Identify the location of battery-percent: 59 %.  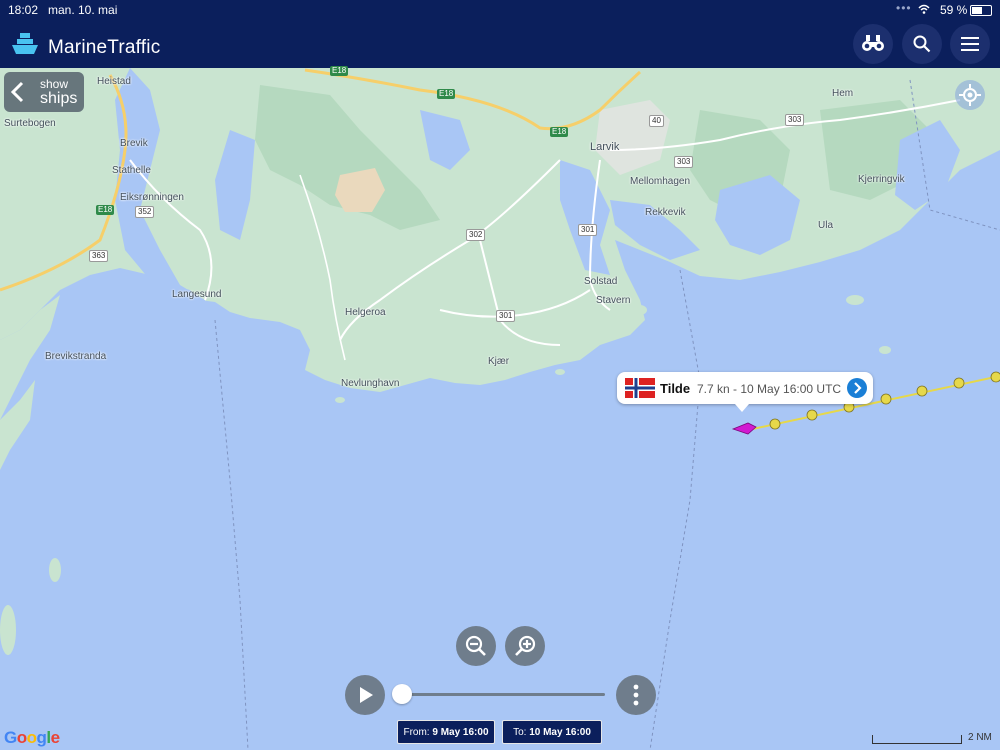
(954, 10).